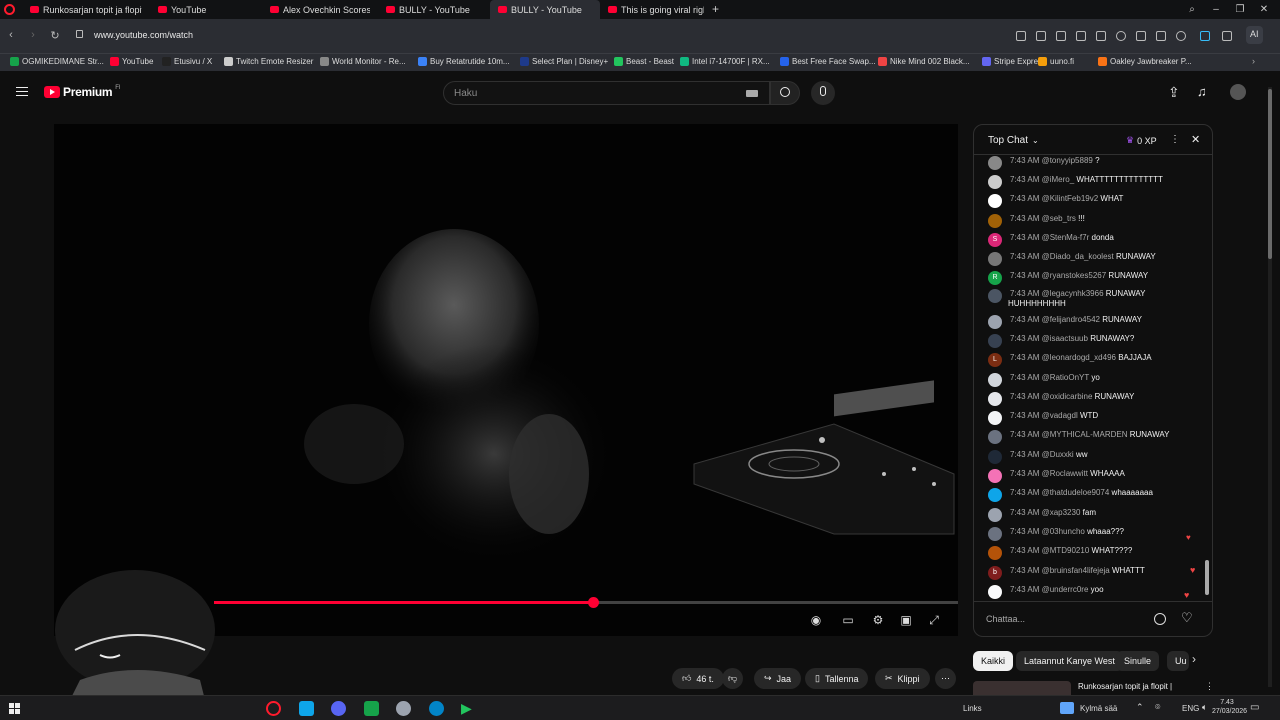 The height and width of the screenshot is (720, 1280). I want to click on green-app-taskbar-icon, so click(371, 708).